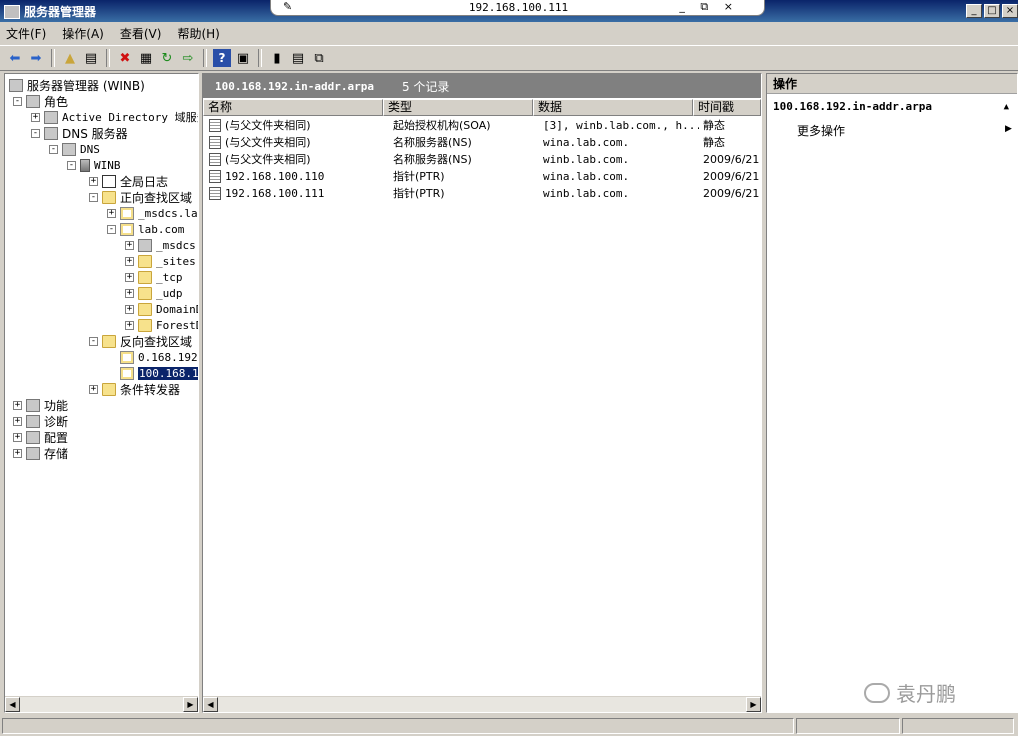 This screenshot has width=1018, height=736. What do you see at coordinates (821, 130) in the screenshot?
I see `more-actions-link: 更多操作` at bounding box center [821, 130].